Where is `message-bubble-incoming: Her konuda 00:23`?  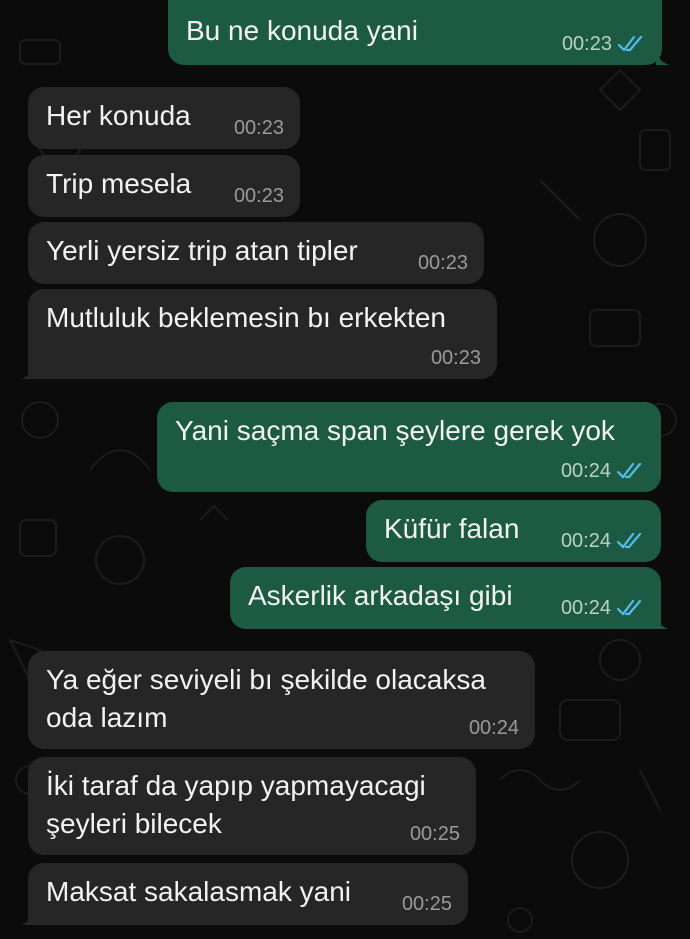 message-bubble-incoming: Her konuda 00:23 is located at coordinates (164, 118).